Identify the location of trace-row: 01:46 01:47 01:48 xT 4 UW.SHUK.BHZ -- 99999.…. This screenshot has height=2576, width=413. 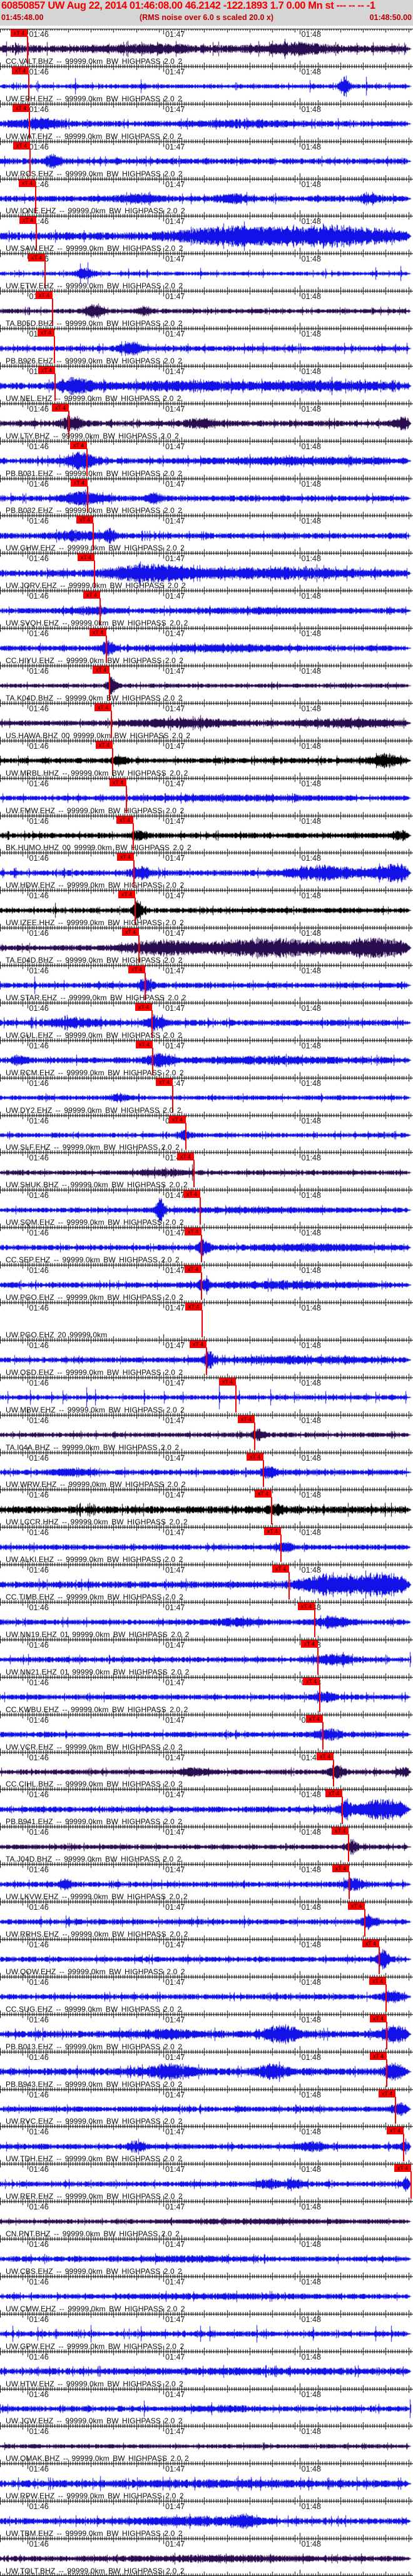
(206, 1171).